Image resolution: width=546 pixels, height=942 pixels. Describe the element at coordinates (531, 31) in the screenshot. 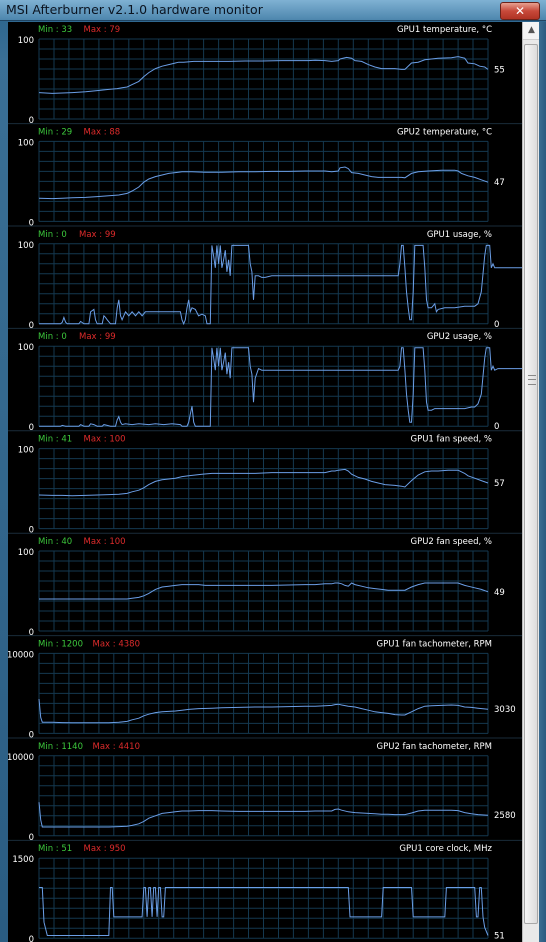

I see `scroll-up-arrow-icon: ▲` at that location.